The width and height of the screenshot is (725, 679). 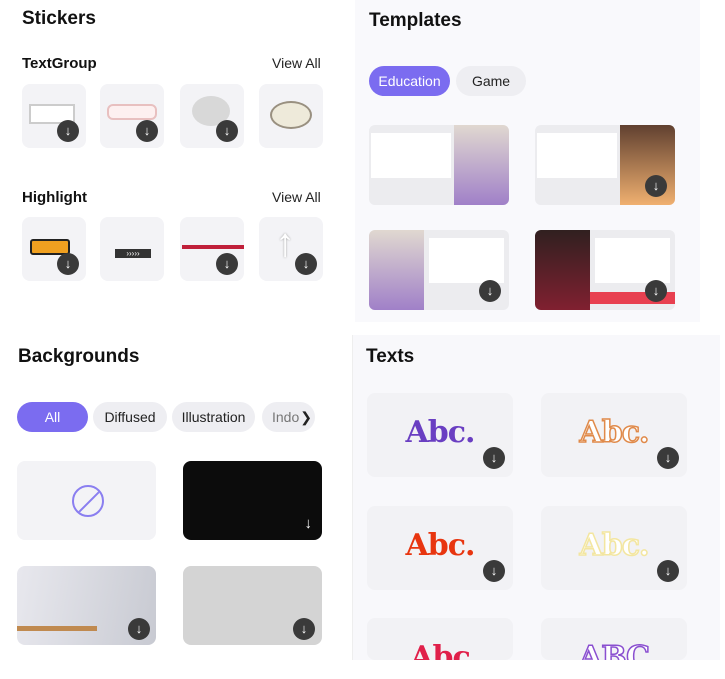 I want to click on text-style-6: ABC, so click(x=614, y=639).